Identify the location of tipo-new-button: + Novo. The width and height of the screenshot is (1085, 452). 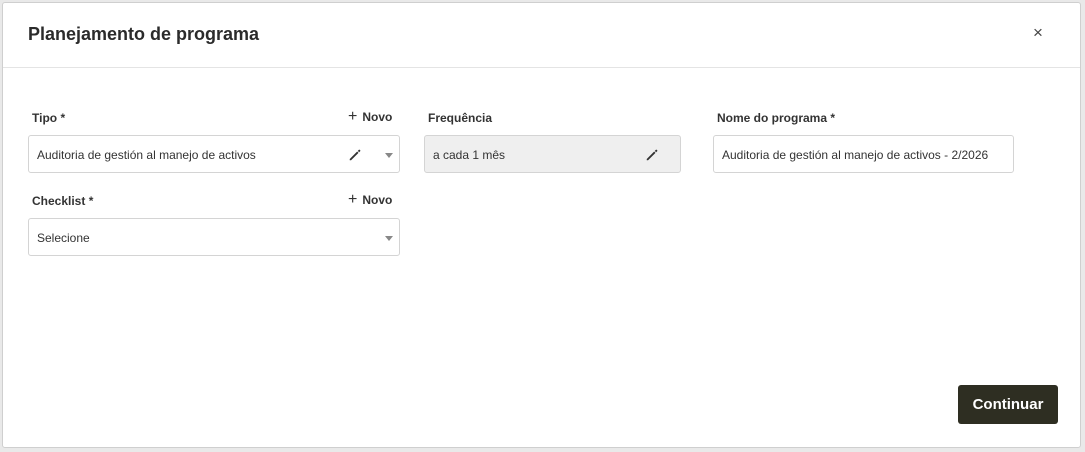
(370, 116).